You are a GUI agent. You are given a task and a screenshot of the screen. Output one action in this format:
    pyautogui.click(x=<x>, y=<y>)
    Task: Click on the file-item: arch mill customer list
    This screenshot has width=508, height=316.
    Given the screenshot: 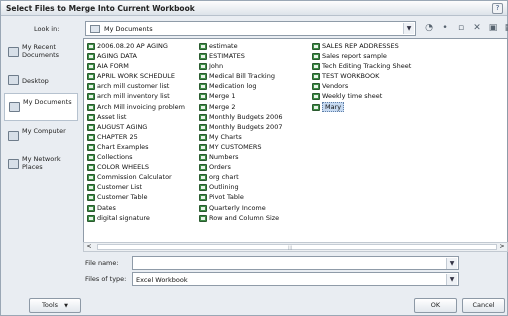 What is the action you would take?
    pyautogui.click(x=135, y=86)
    